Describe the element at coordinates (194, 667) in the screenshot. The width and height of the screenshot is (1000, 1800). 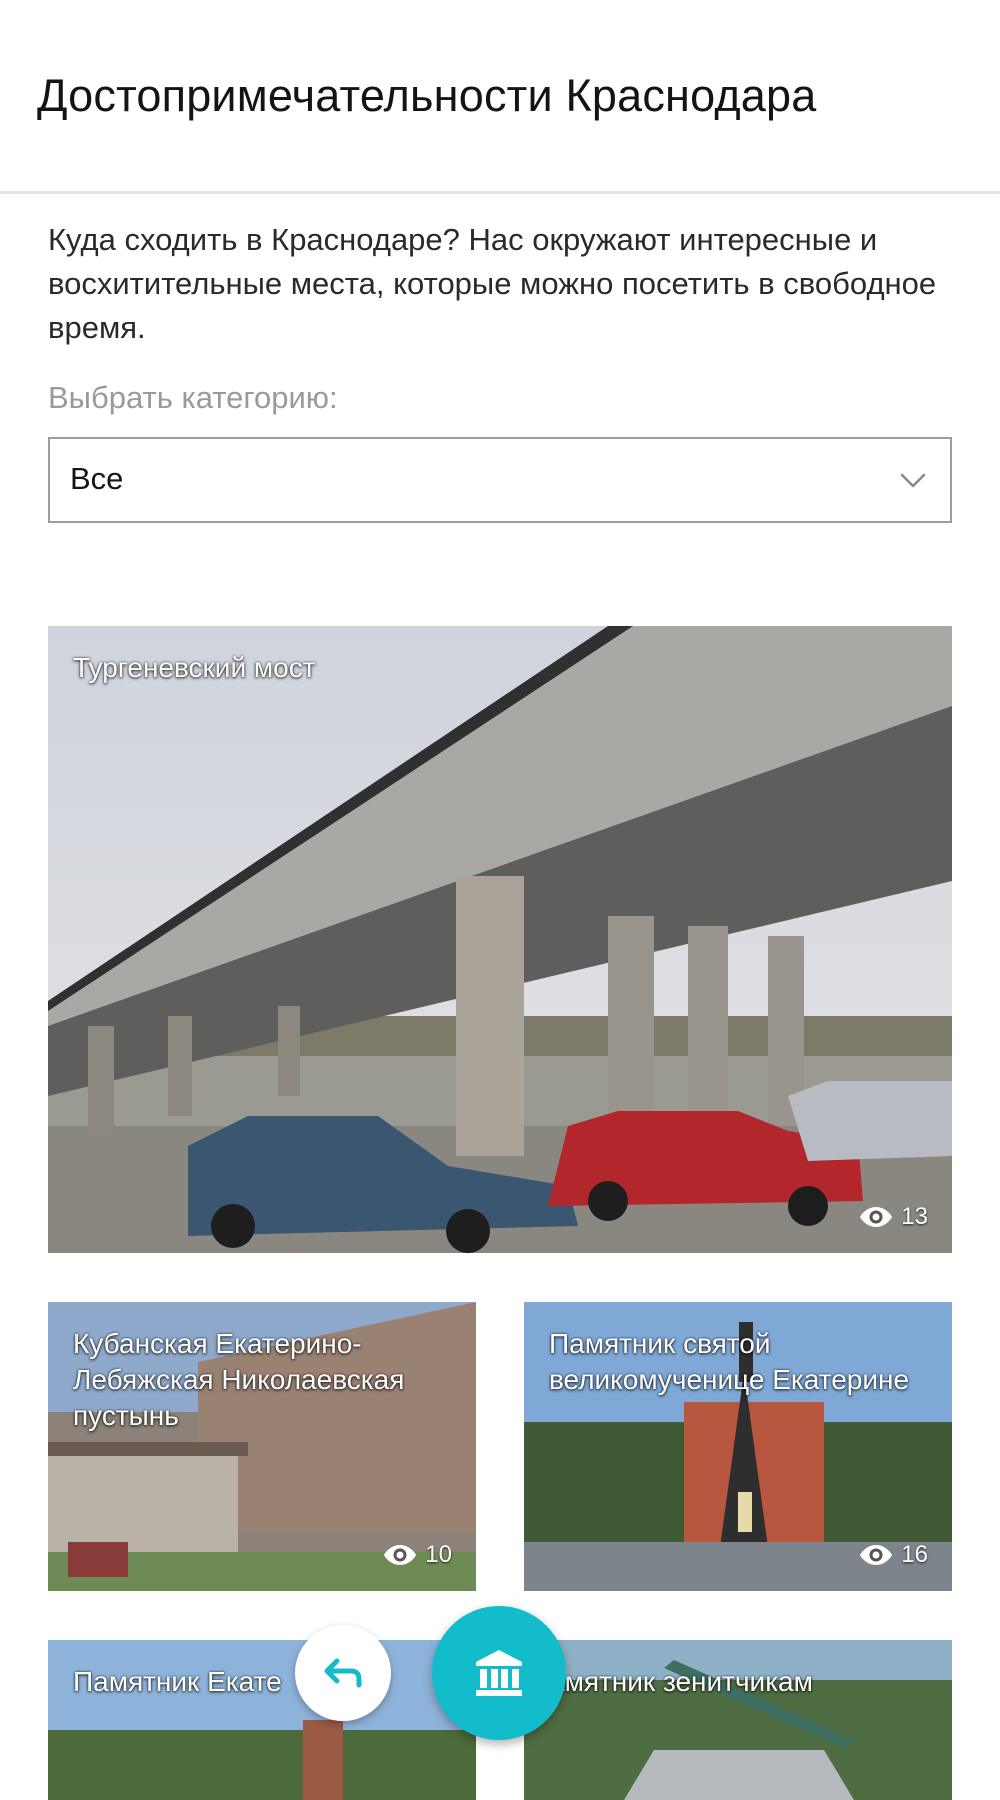
I see `card-title: Тургеневский мост` at that location.